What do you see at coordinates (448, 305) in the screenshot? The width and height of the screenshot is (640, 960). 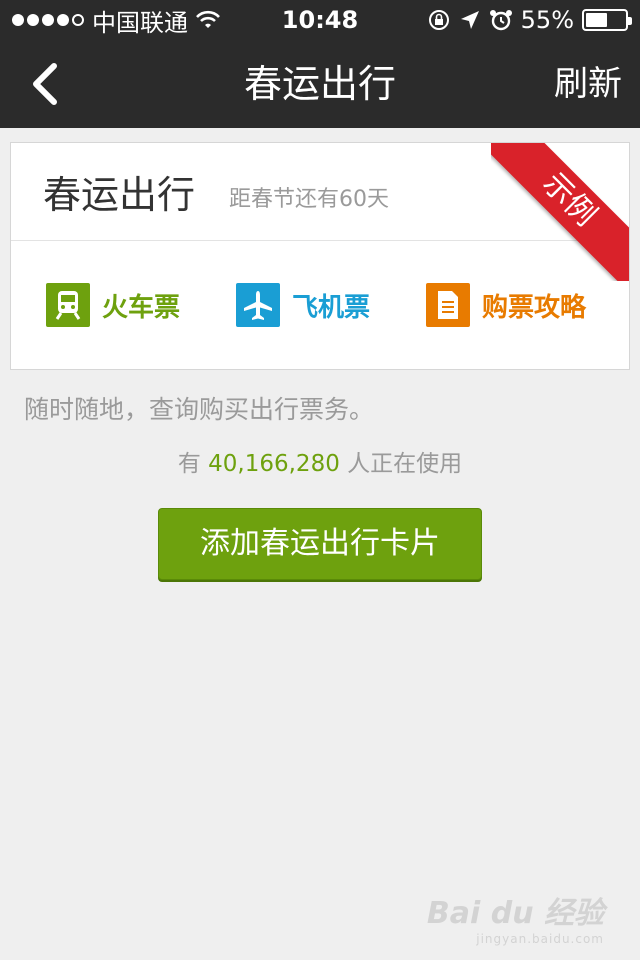 I see `document-icon` at bounding box center [448, 305].